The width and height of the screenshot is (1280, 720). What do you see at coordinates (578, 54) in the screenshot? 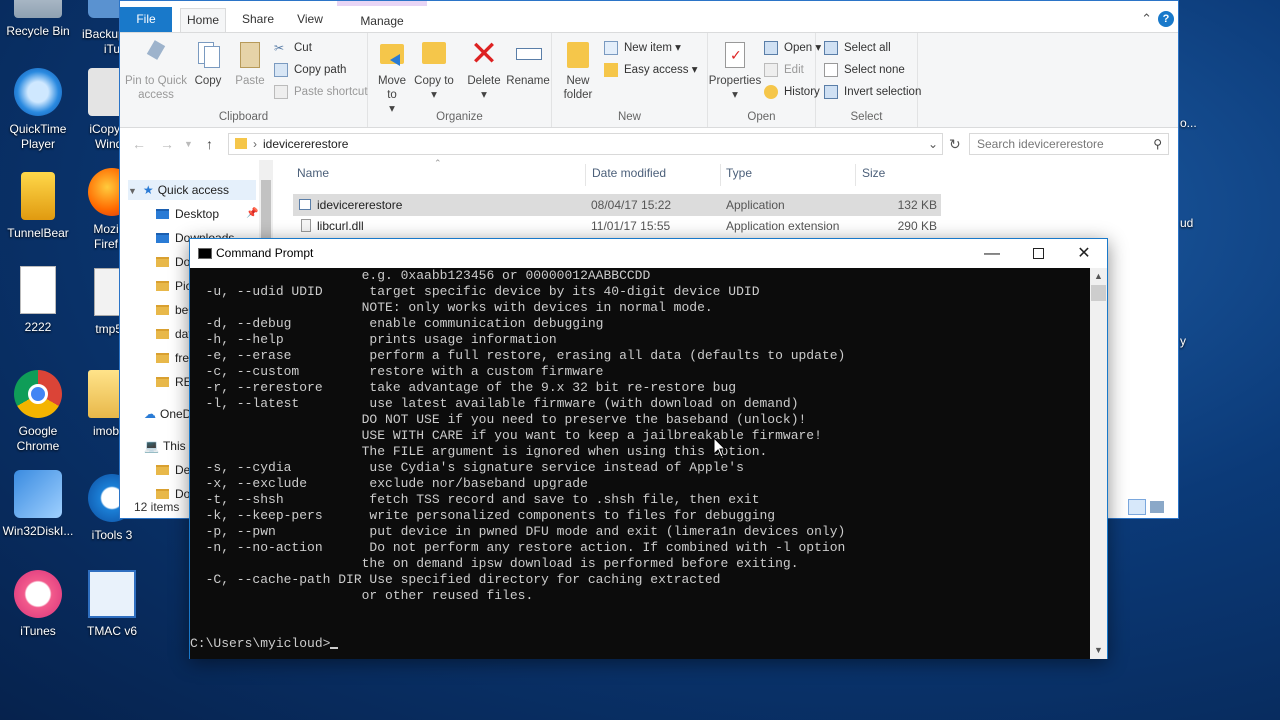
I see `new-folder-icon` at bounding box center [578, 54].